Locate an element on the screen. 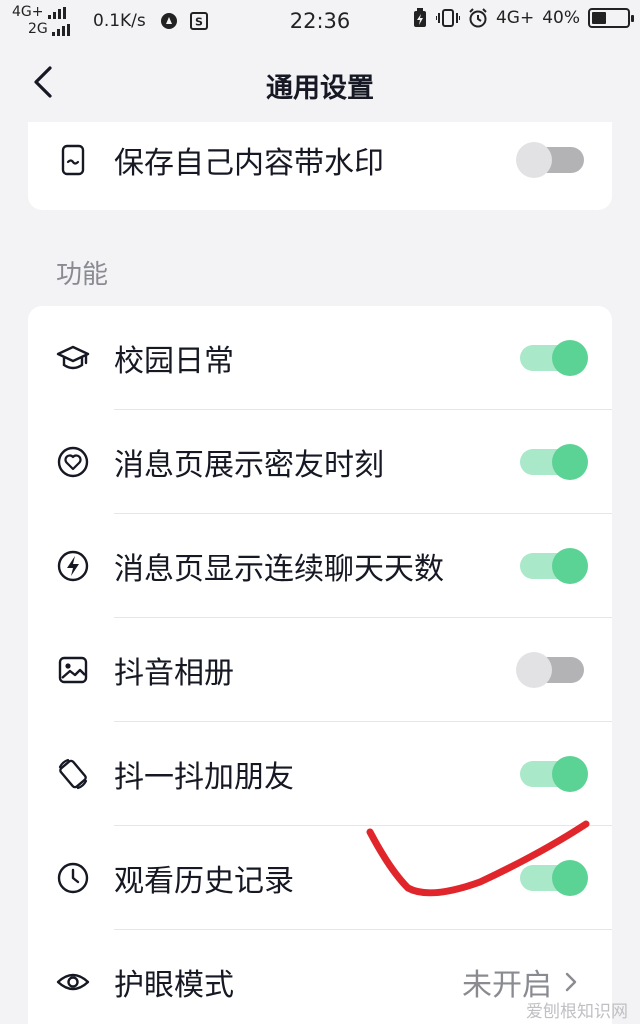 This screenshot has width=640, height=1024. toggle-switch-close-friends is located at coordinates (554, 462).